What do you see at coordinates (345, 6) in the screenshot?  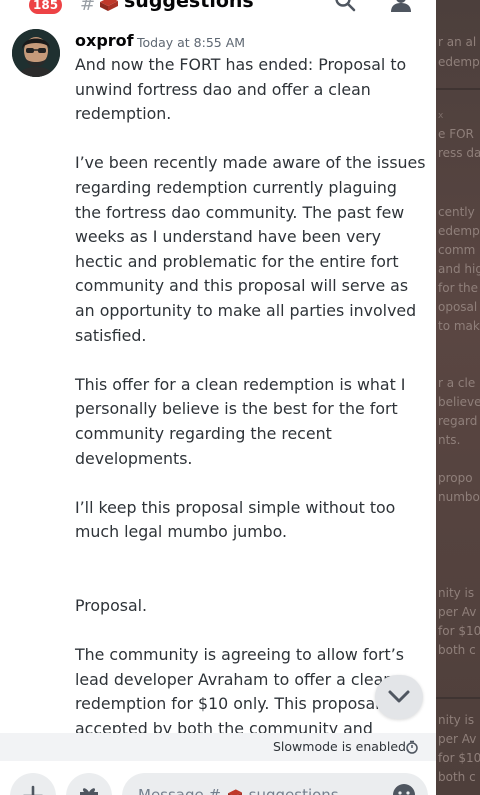 I see `search-icon` at bounding box center [345, 6].